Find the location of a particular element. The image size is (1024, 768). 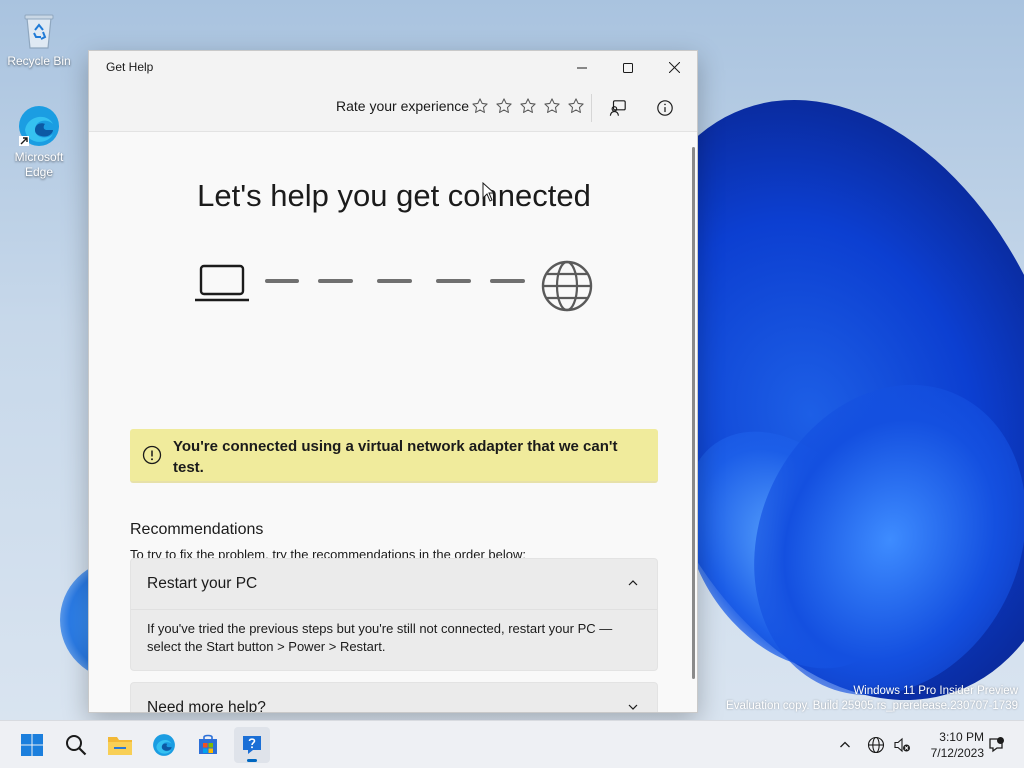

taskbar-store is located at coordinates (208, 745).